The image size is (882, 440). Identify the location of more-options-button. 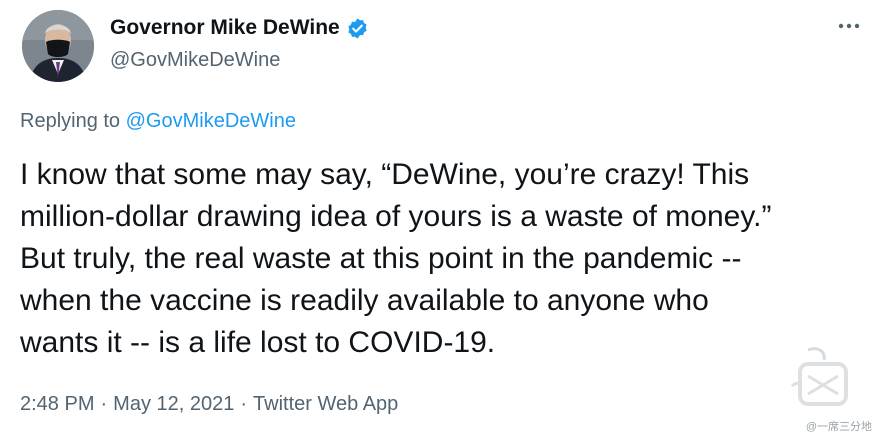
(849, 26).